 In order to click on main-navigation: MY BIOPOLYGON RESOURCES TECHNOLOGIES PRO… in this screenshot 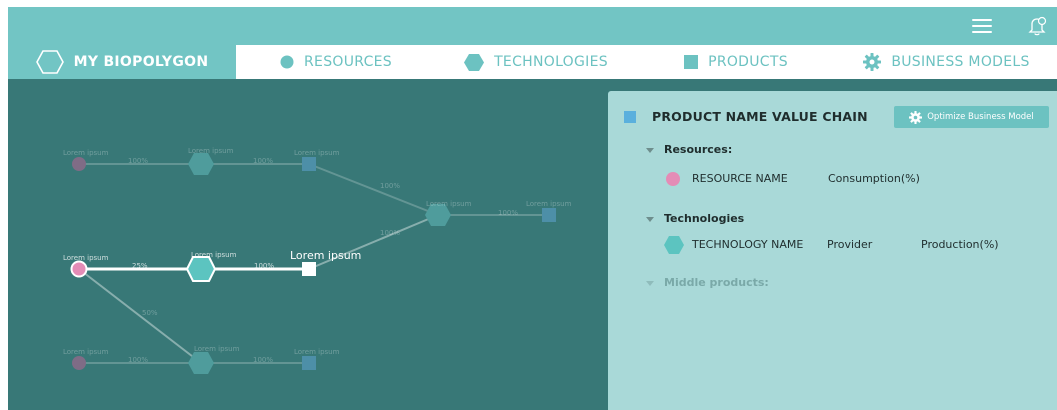, I will do `click(532, 62)`.